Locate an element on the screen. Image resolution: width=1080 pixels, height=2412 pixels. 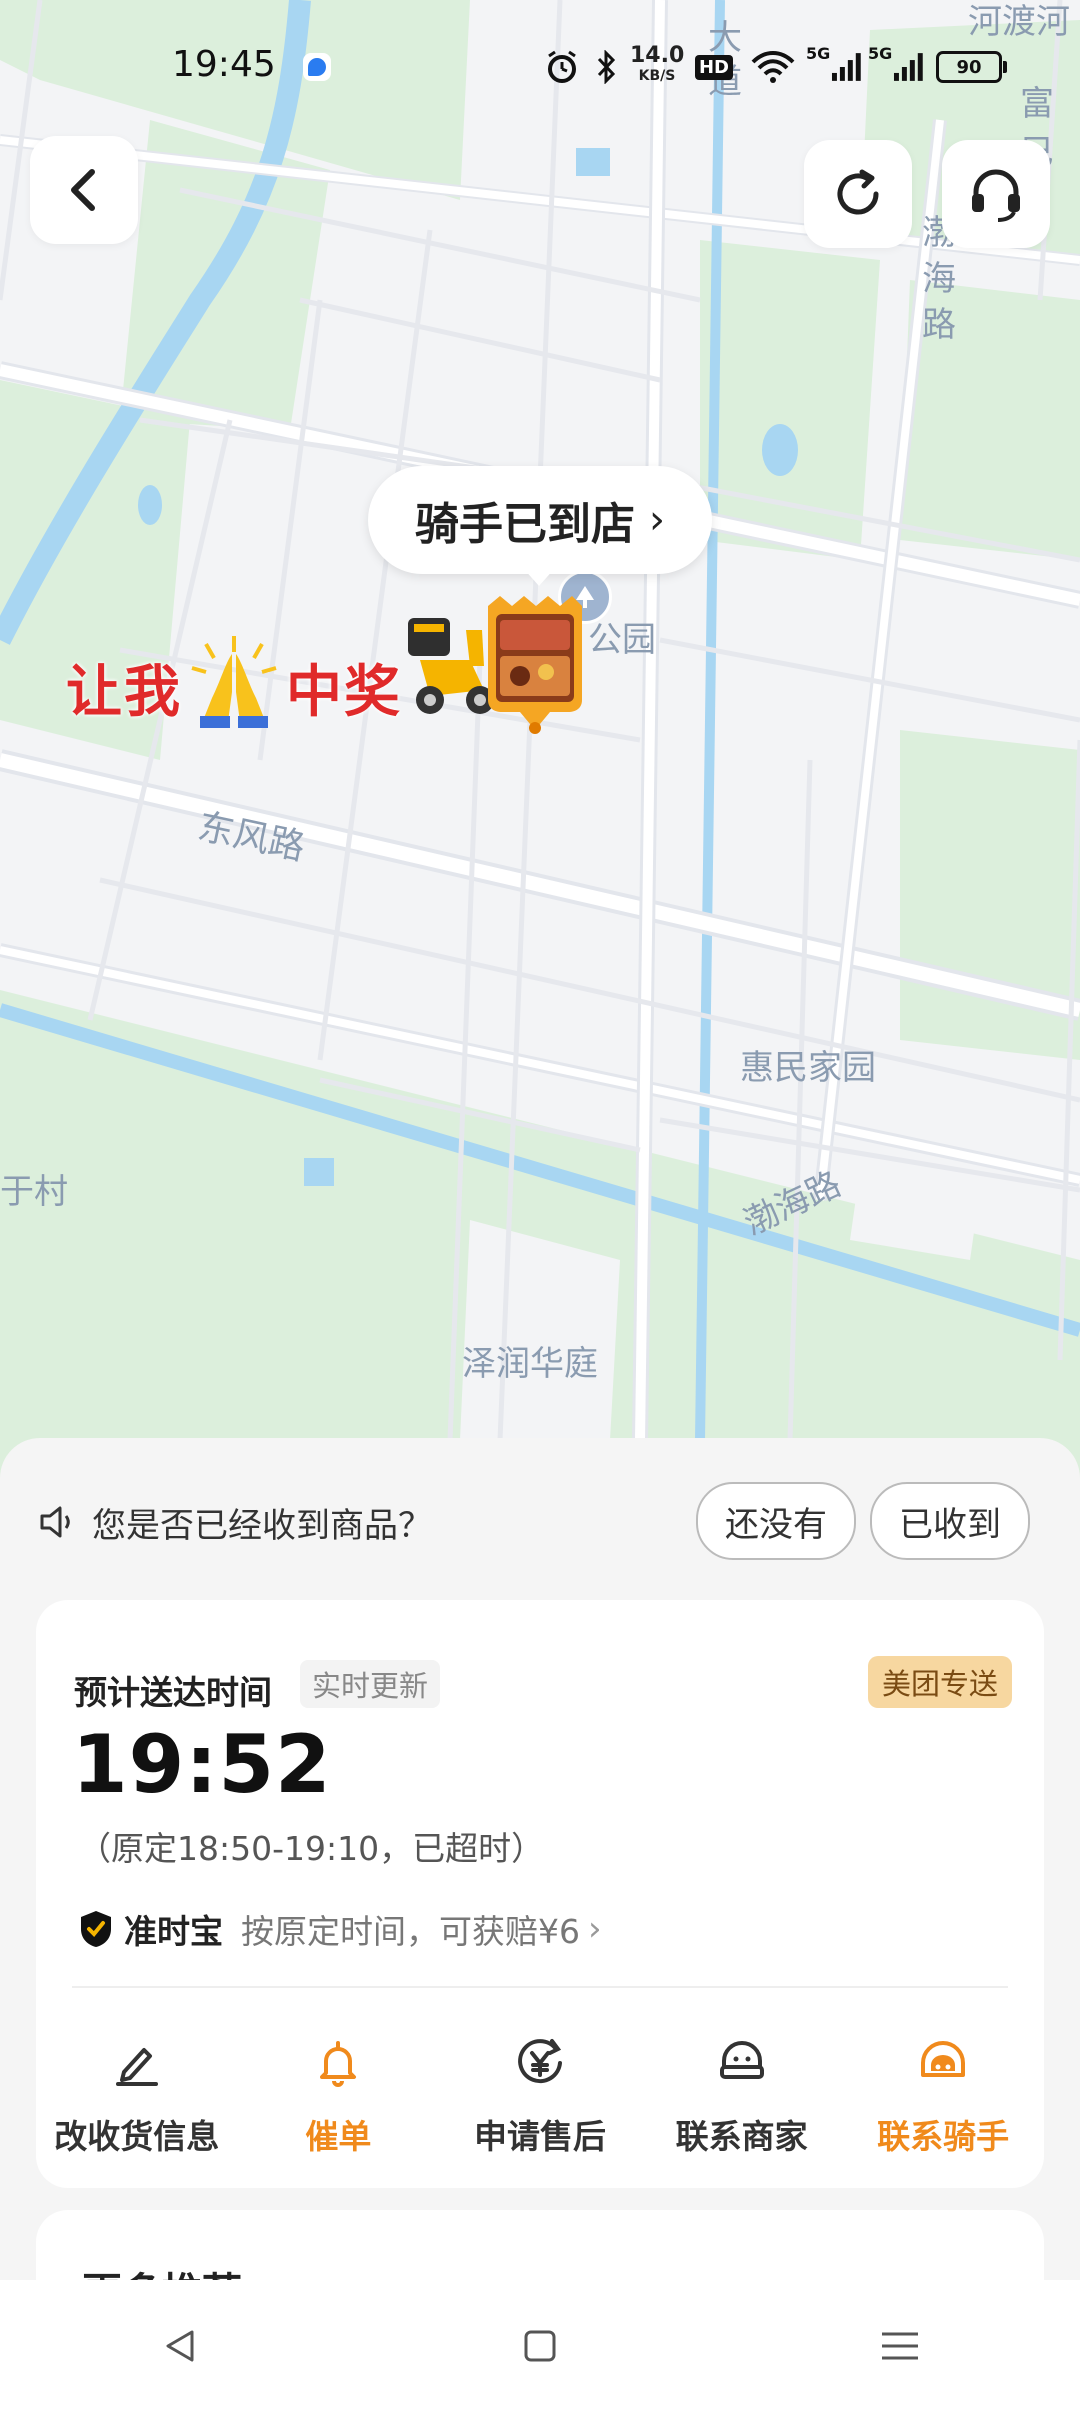
pencil-icon is located at coordinates (137, 2063).